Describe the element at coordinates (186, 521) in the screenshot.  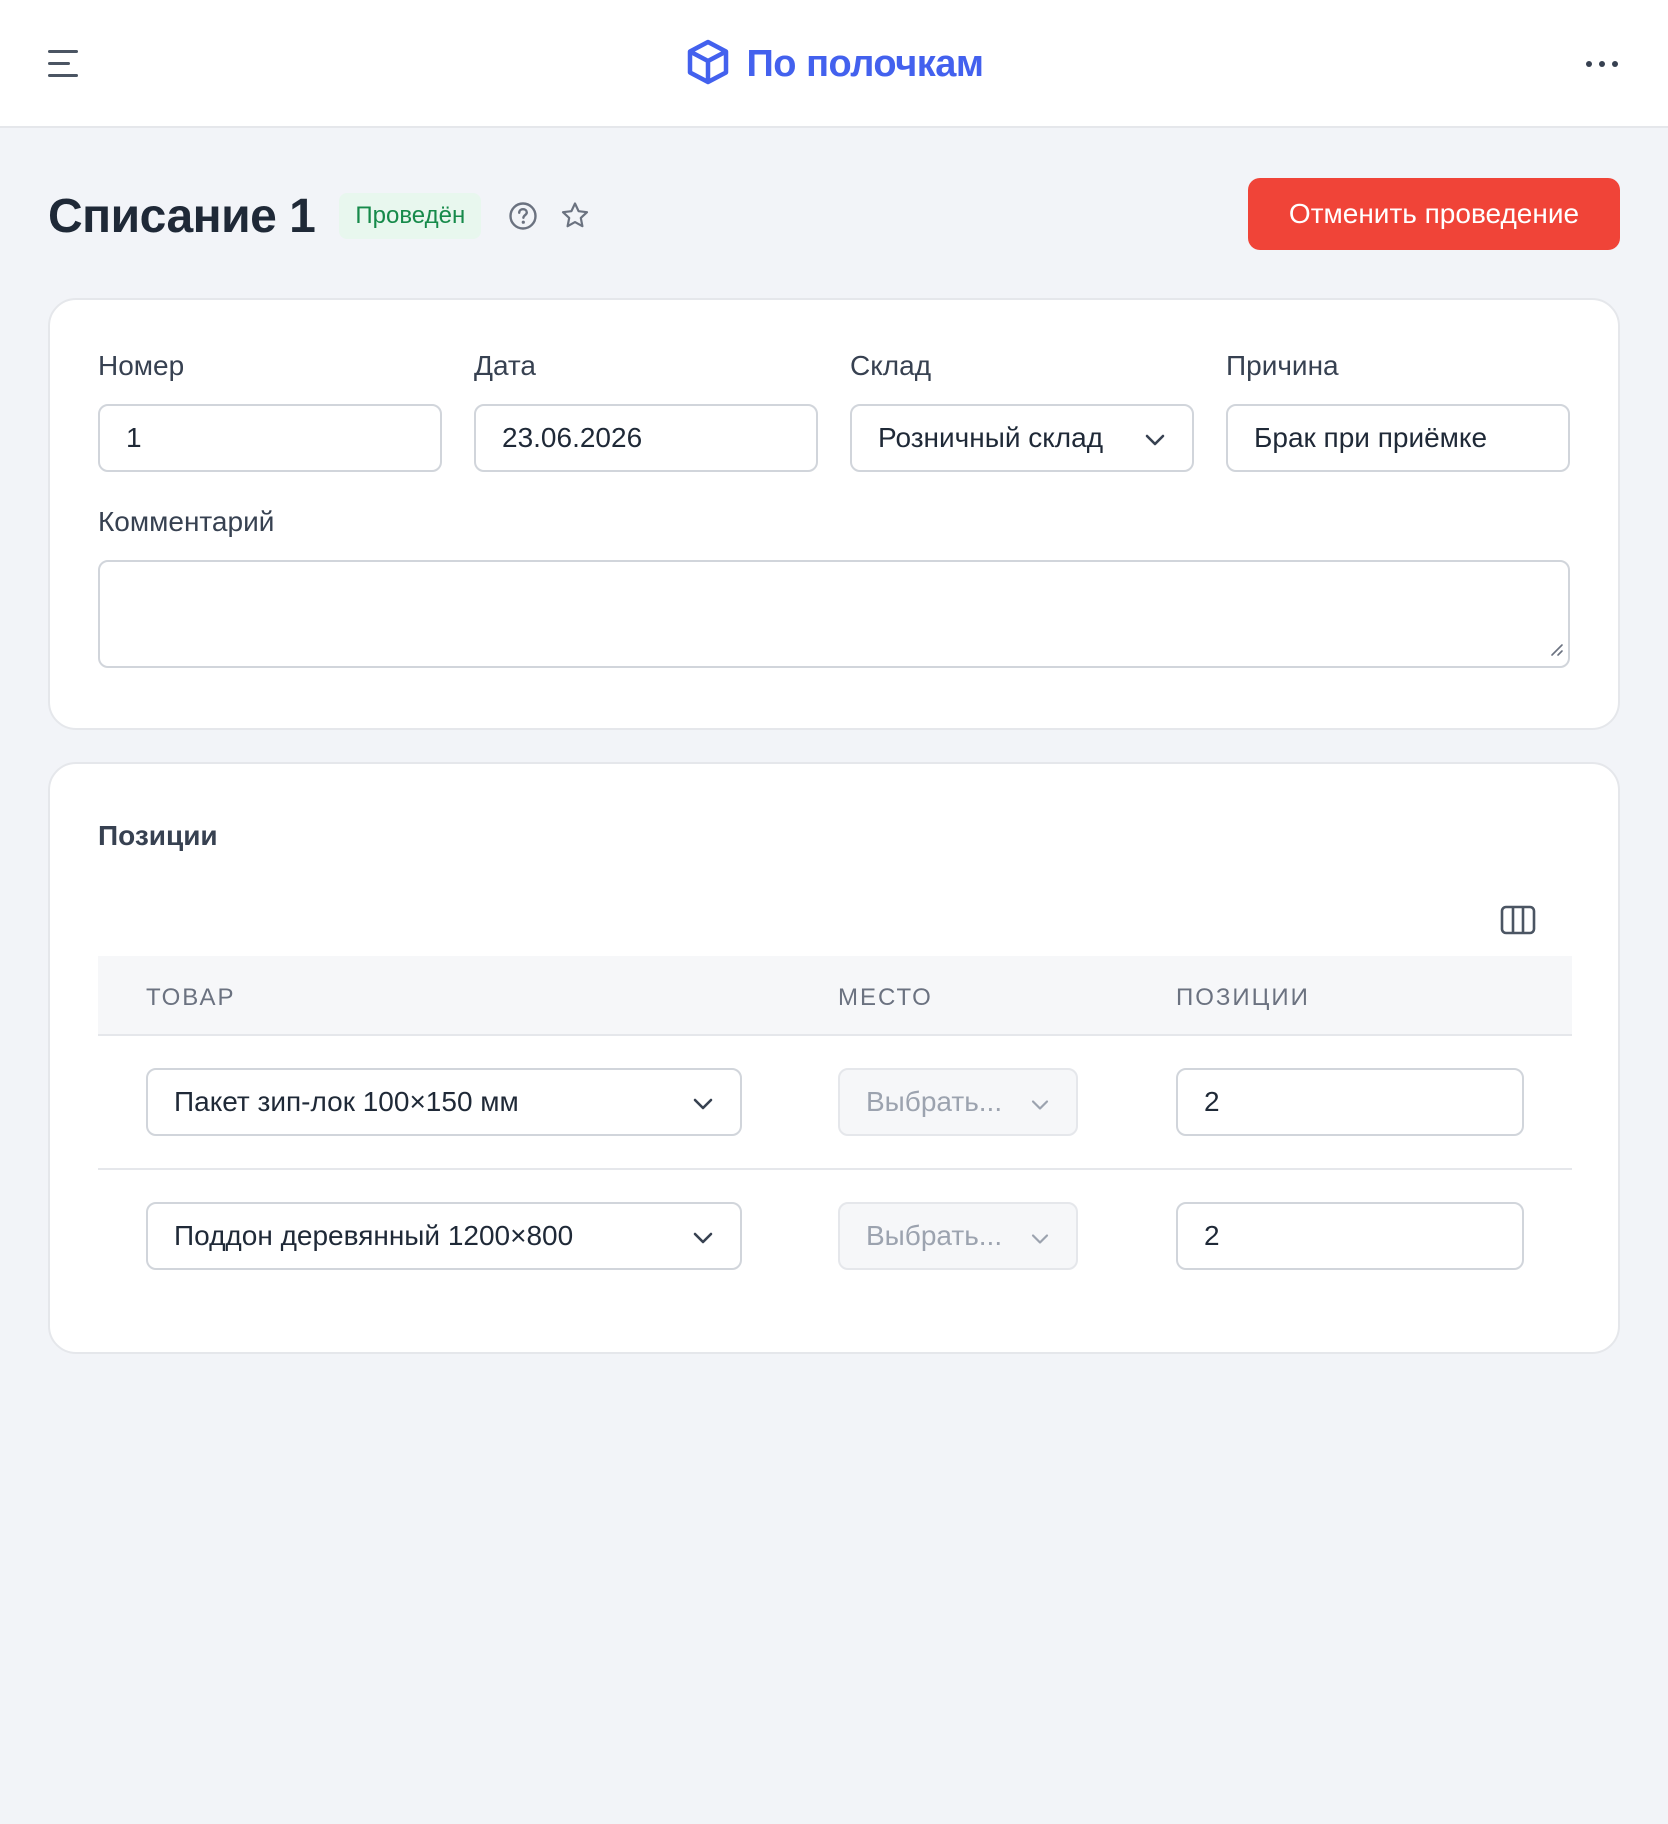
I see `comment-label: Комментарий` at that location.